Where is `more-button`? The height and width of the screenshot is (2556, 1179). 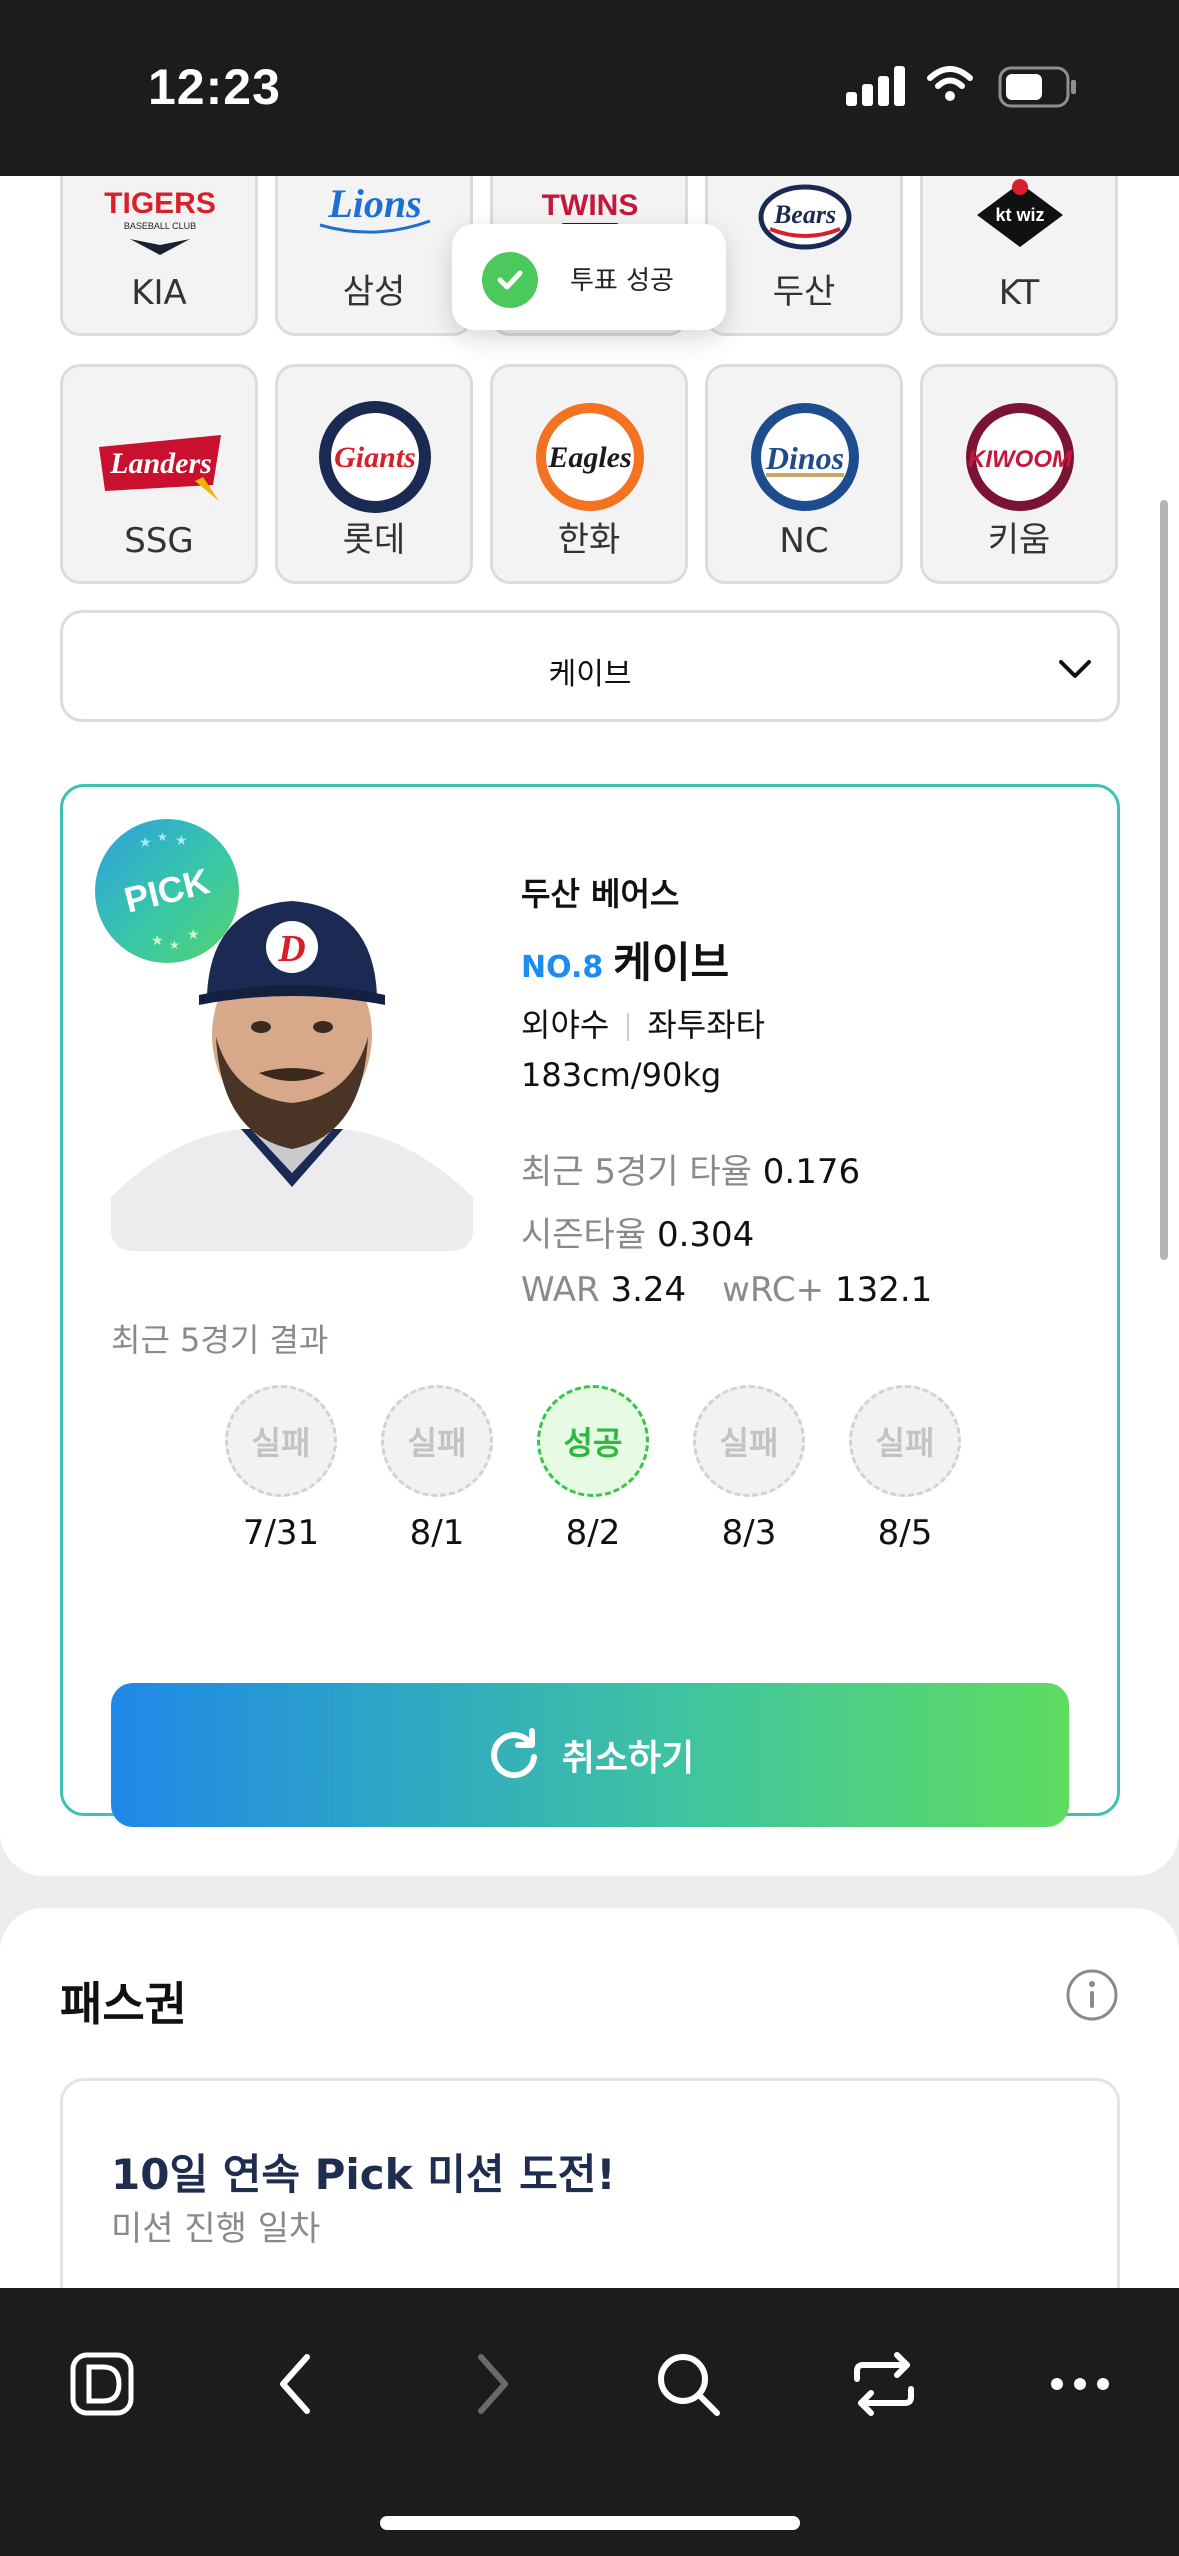
more-button is located at coordinates (1080, 2384).